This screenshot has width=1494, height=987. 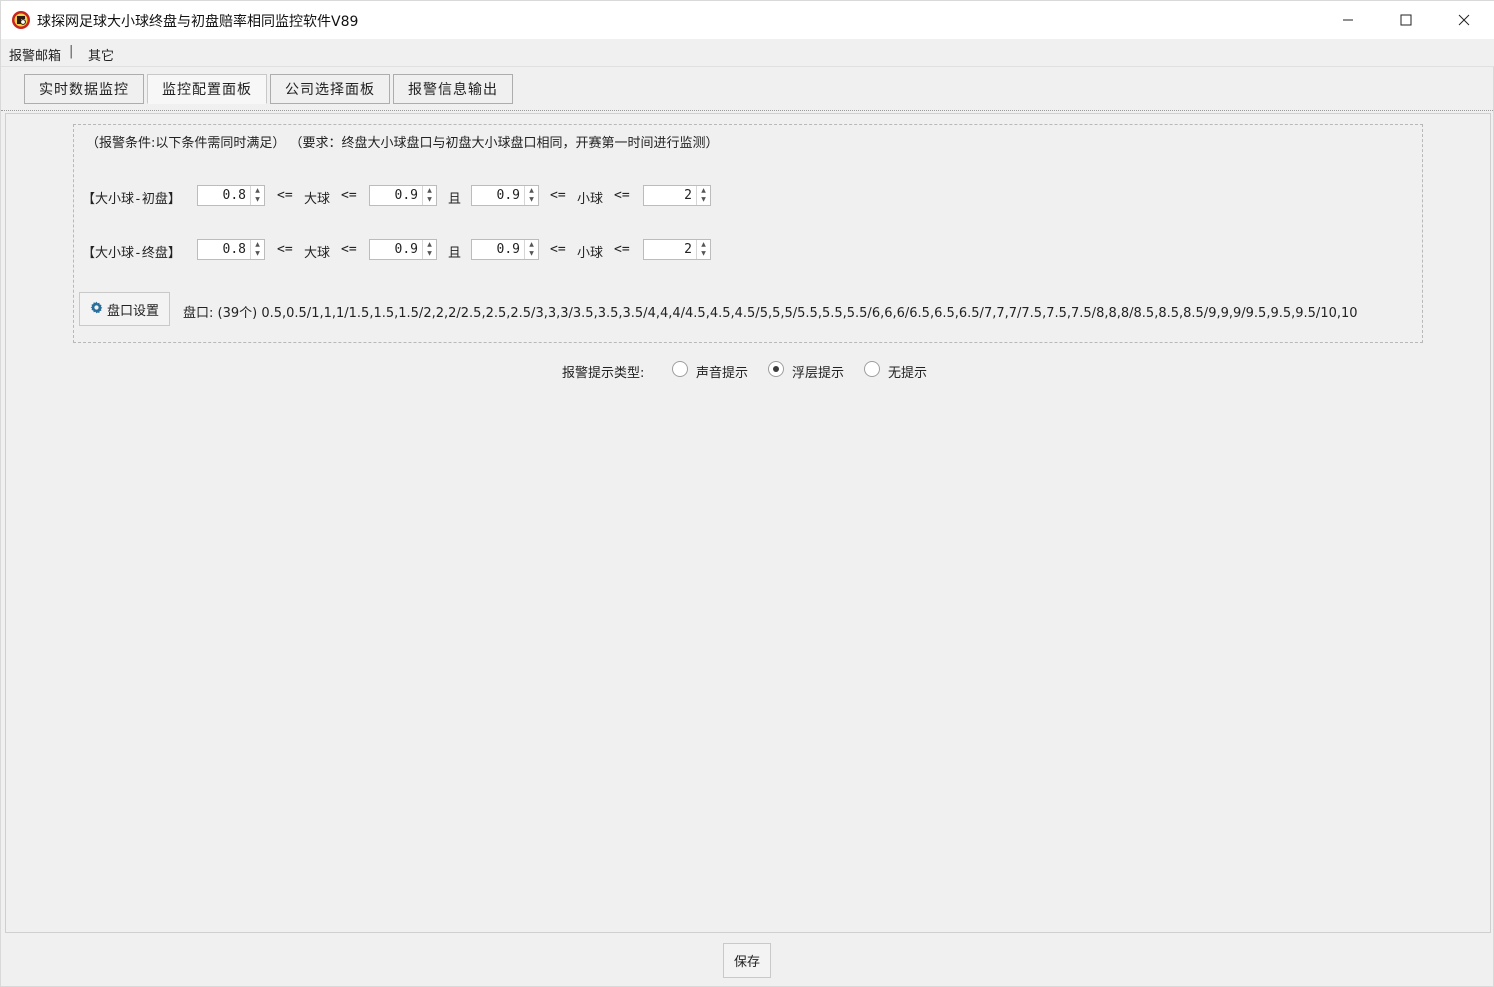 I want to click on save-button: 保存, so click(x=747, y=960).